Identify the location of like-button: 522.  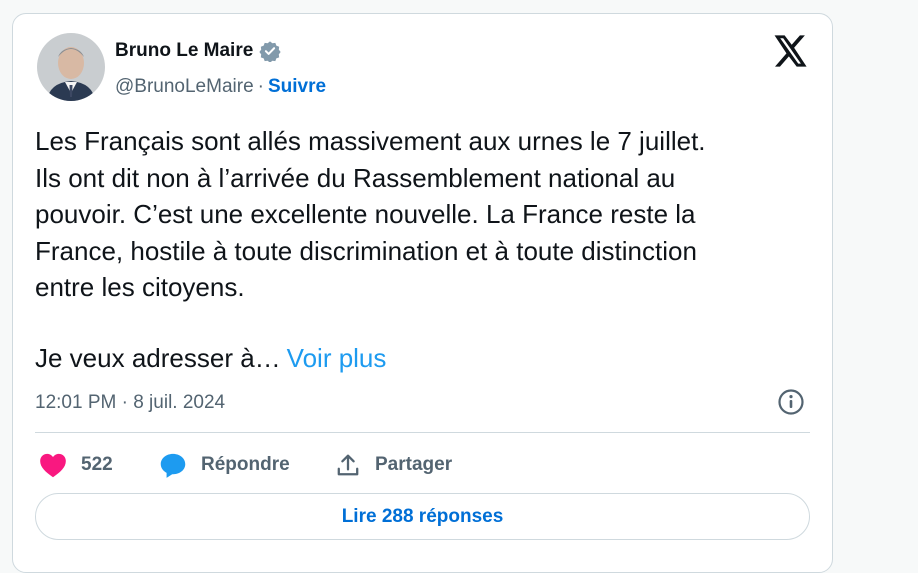
(76, 465).